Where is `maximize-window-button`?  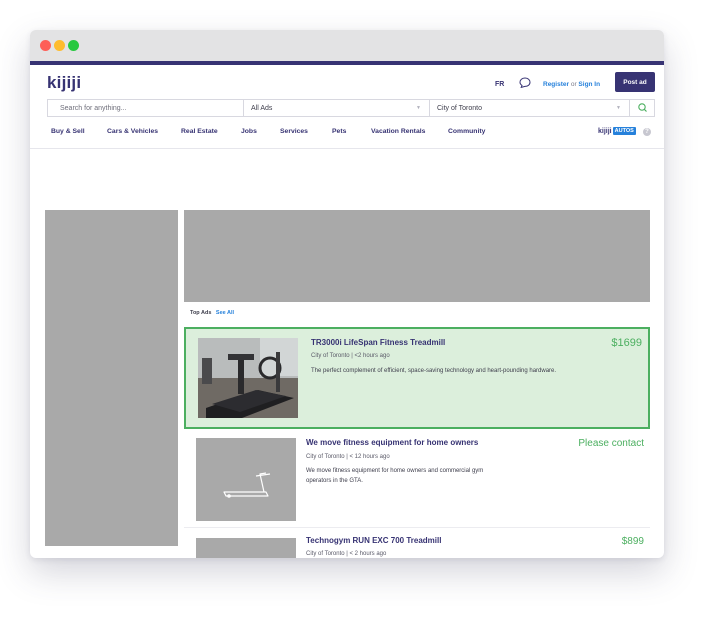
maximize-window-button is located at coordinates (73, 45).